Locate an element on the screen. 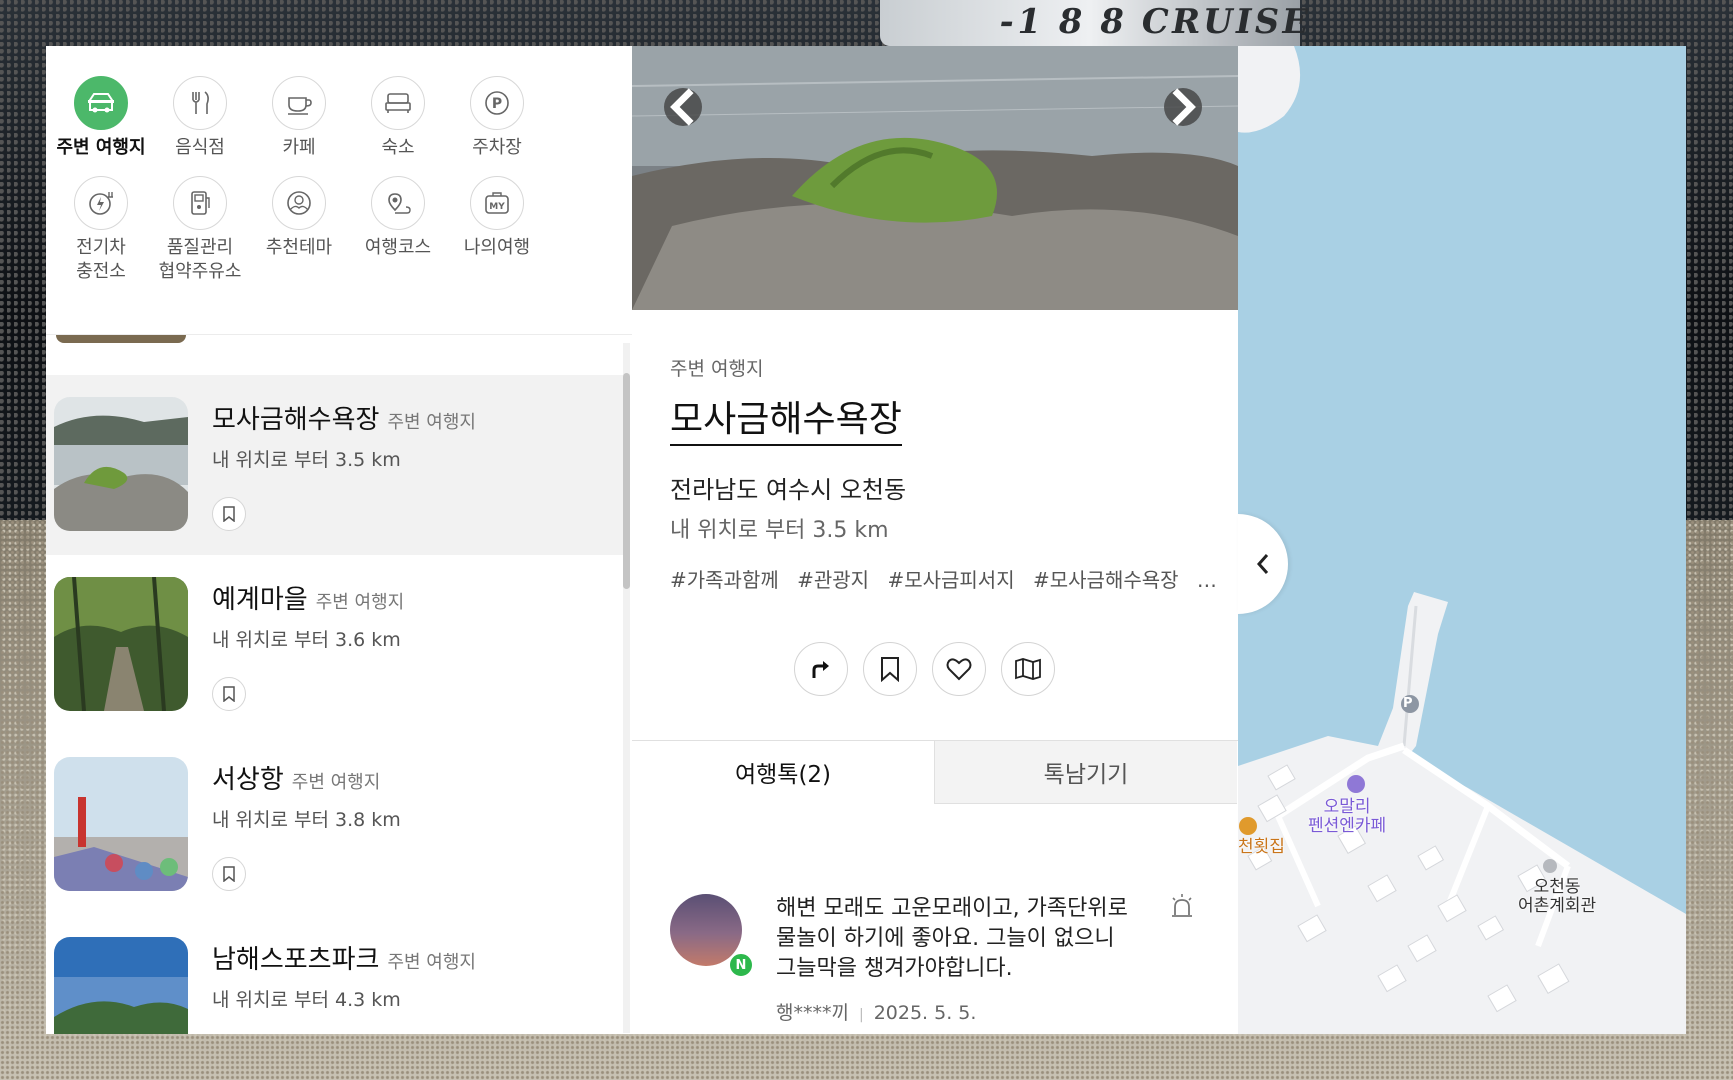 The height and width of the screenshot is (1080, 1733). photo-next-button is located at coordinates (1183, 107).